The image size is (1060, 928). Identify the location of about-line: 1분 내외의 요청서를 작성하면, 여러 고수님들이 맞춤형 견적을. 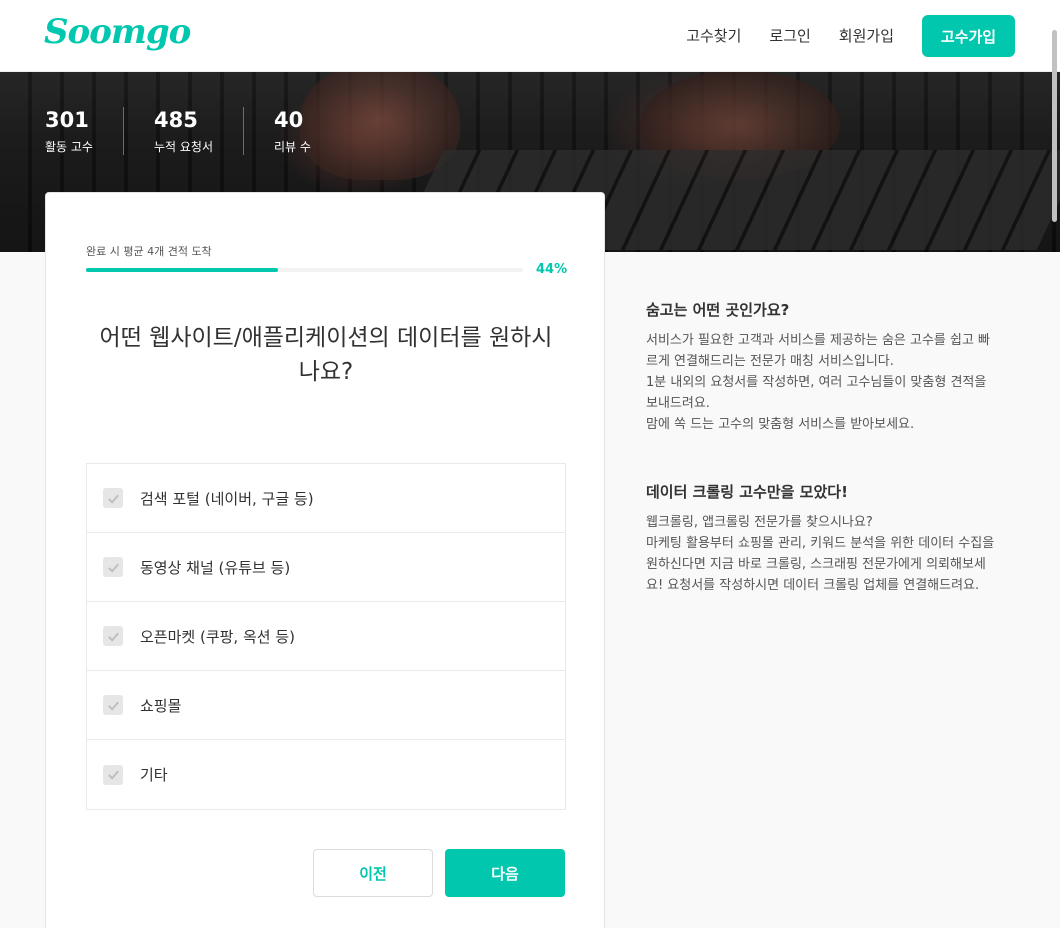
(816, 382).